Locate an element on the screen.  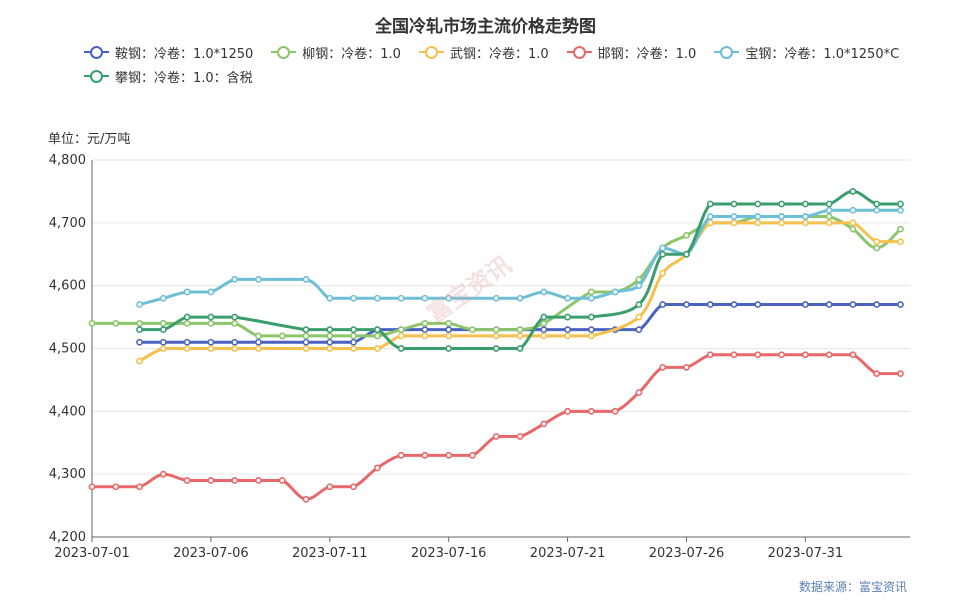
legend-label: 武钢：冷卷：1.0 is located at coordinates (499, 54).